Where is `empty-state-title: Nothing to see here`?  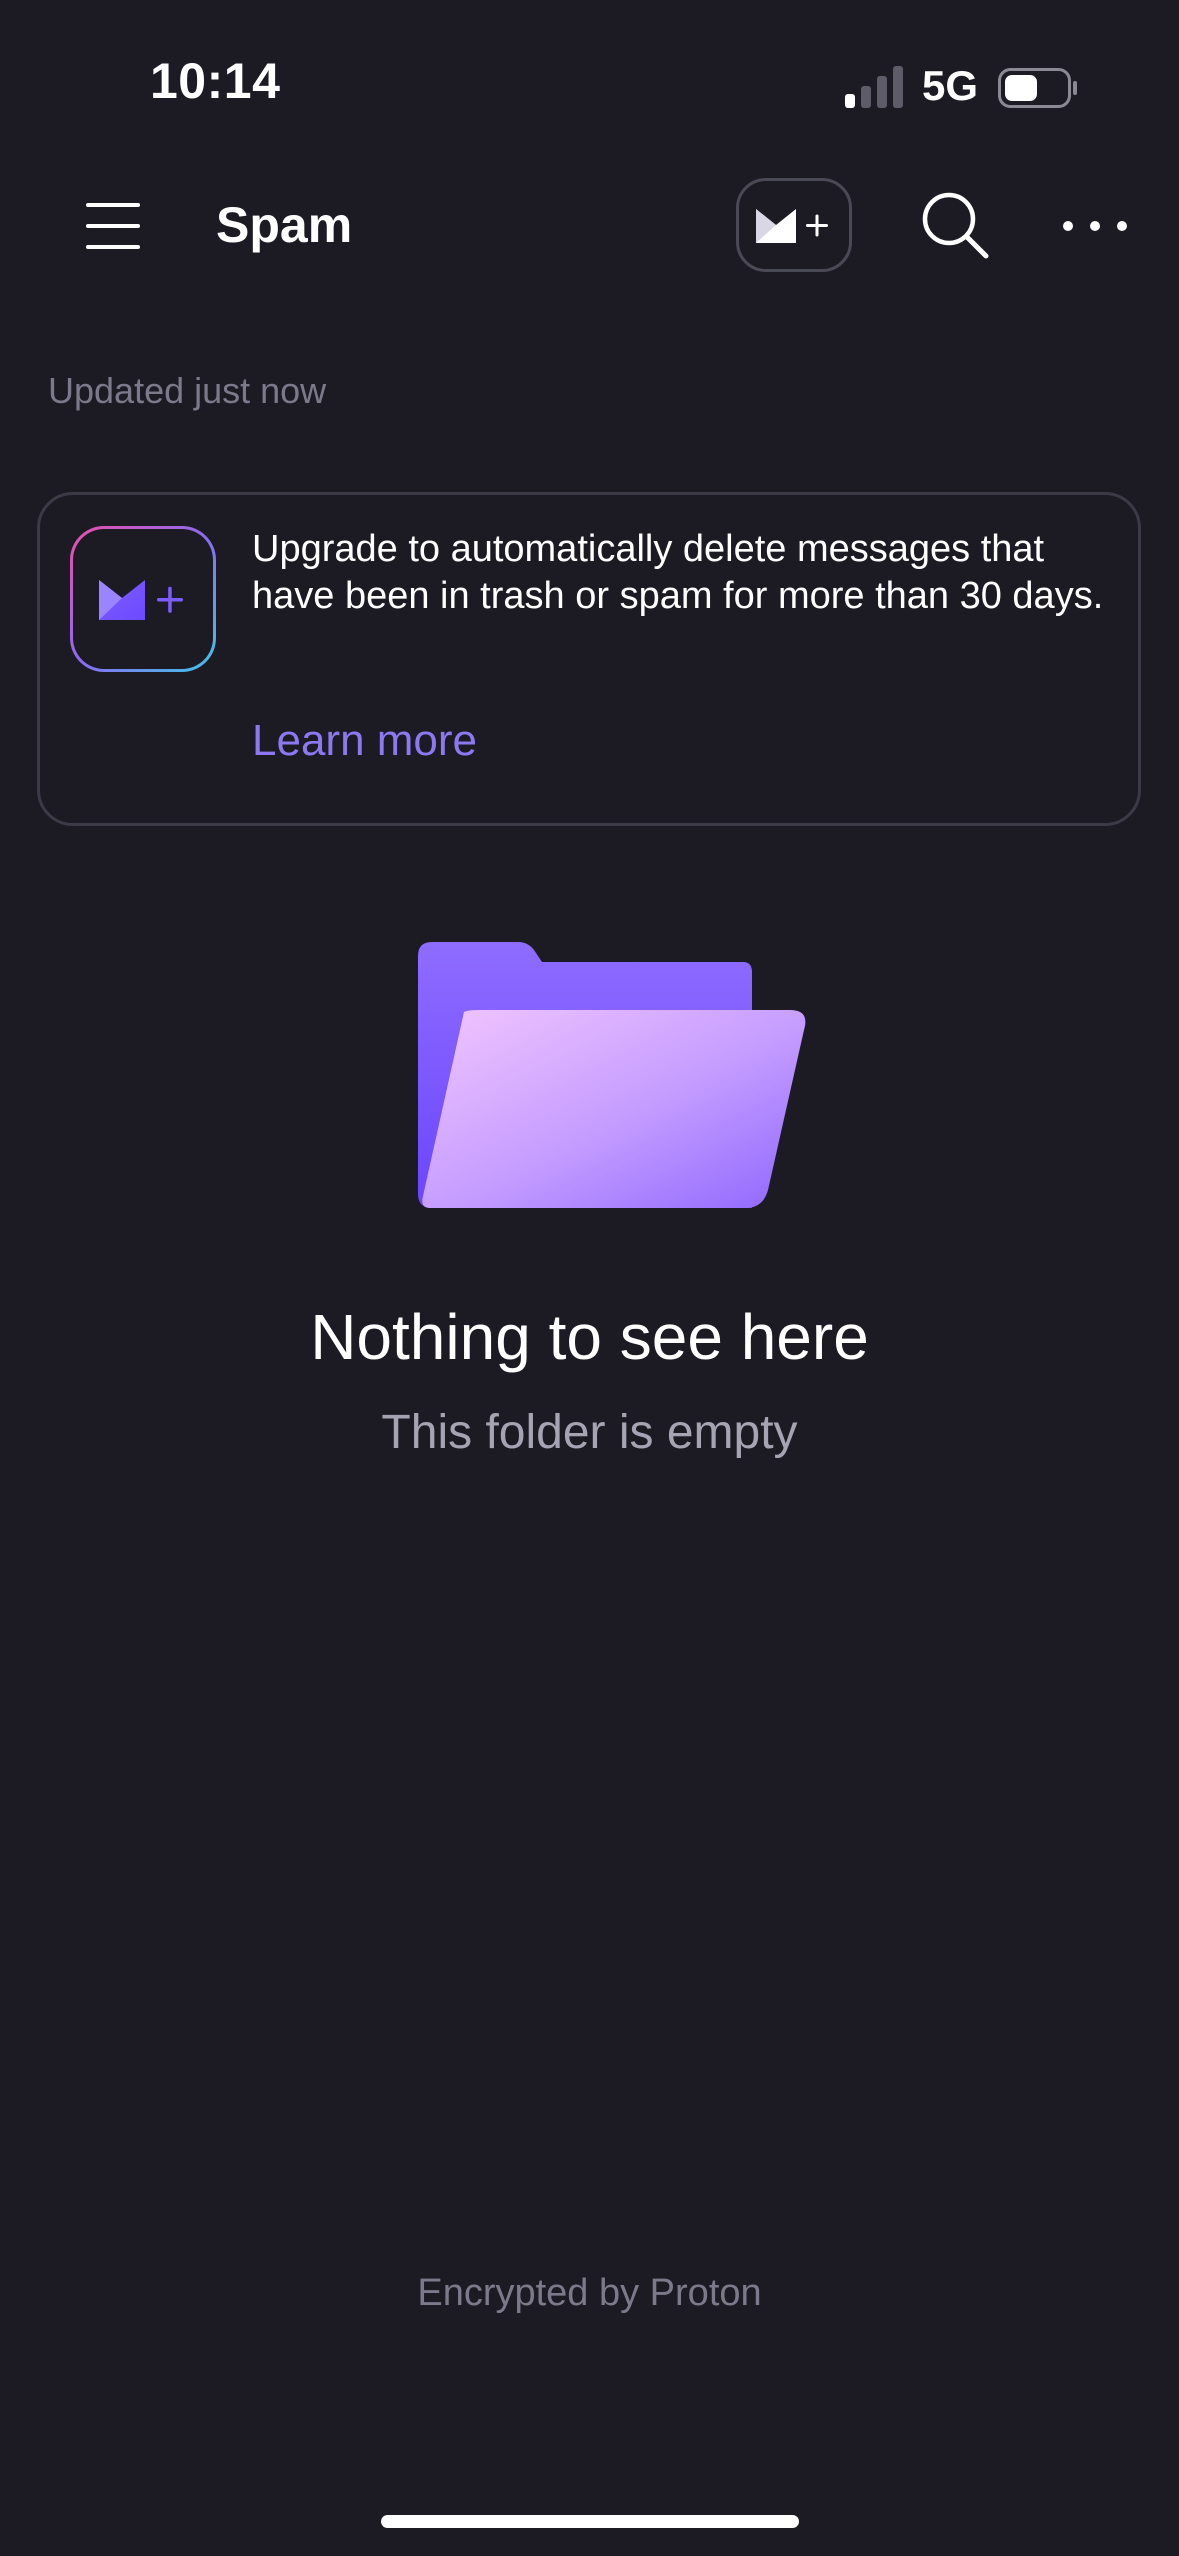 empty-state-title: Nothing to see here is located at coordinates (589, 1337).